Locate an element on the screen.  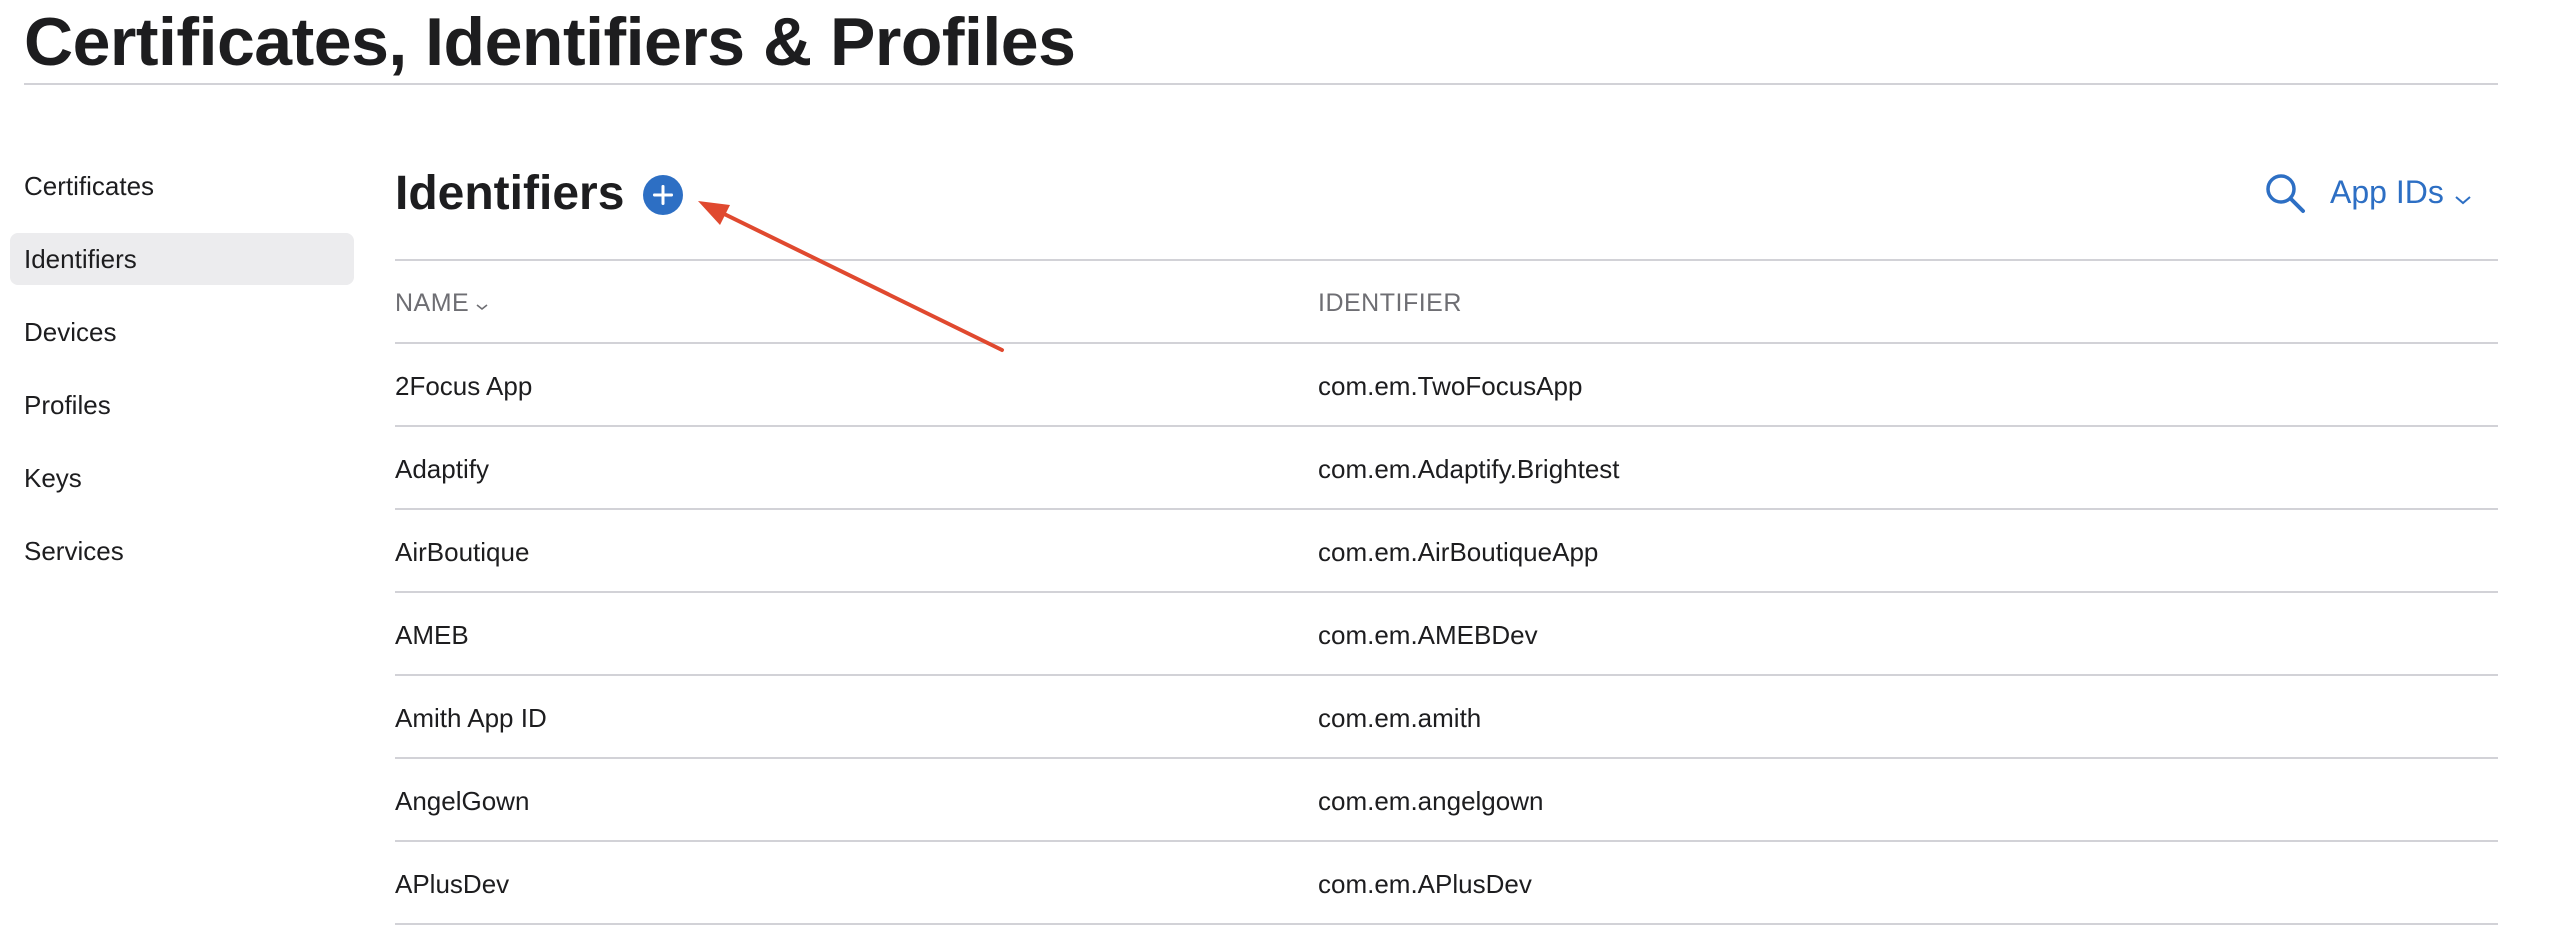
table-row: AngelGown com.em.angelgown is located at coordinates (1446, 800).